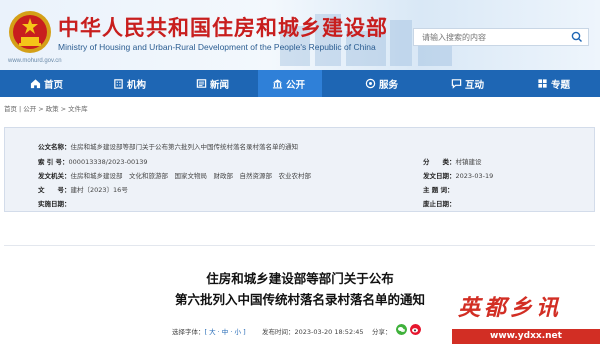  I want to click on font-size-selector: 选择字体：[ 大 · 中 · 小 ], so click(209, 331).